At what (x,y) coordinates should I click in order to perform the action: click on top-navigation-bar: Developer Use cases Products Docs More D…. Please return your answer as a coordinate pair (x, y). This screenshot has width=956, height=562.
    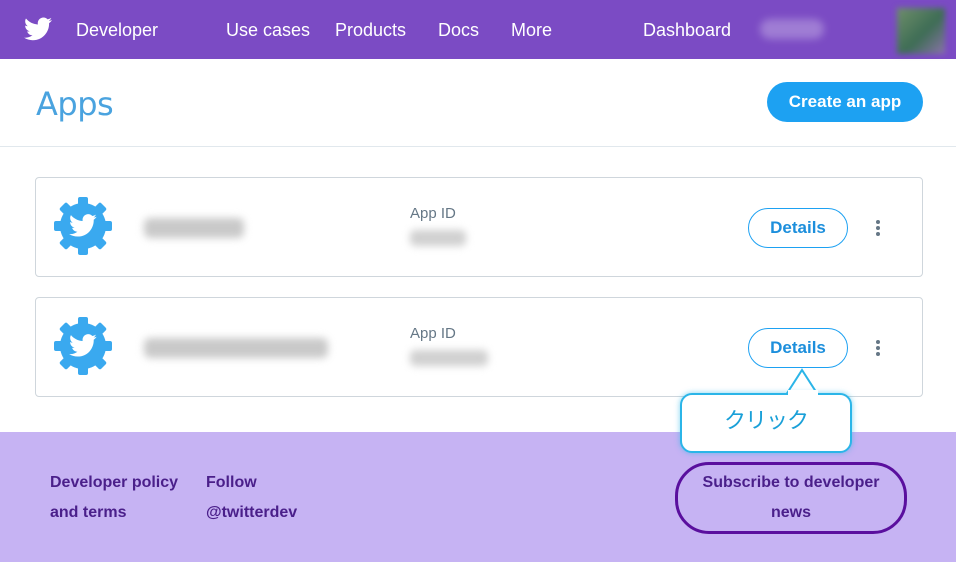
    Looking at the image, I should click on (478, 29).